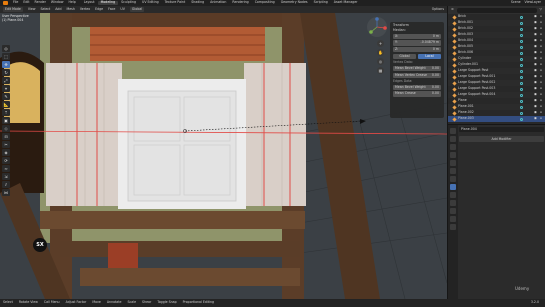 The image size is (545, 307). What do you see at coordinates (453, 227) in the screenshot?
I see `material-tab-icon` at bounding box center [453, 227].